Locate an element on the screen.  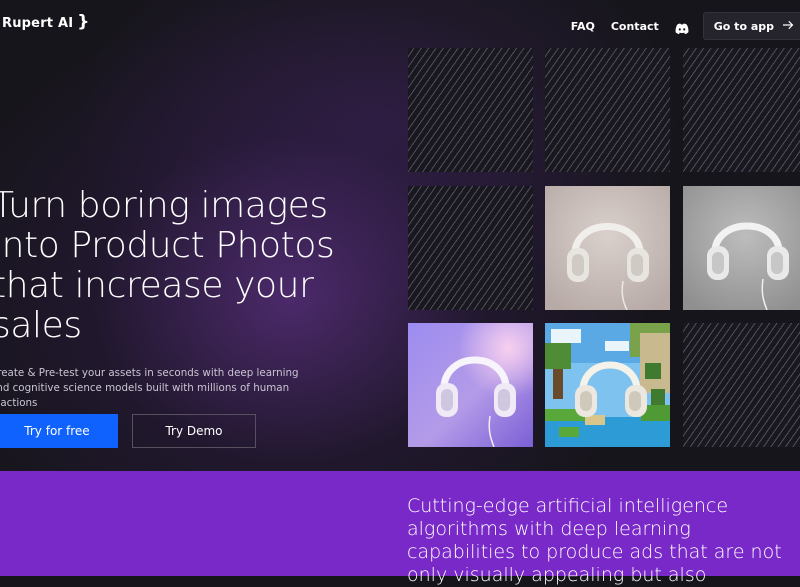
headphones-pixel-image is located at coordinates (607, 385).